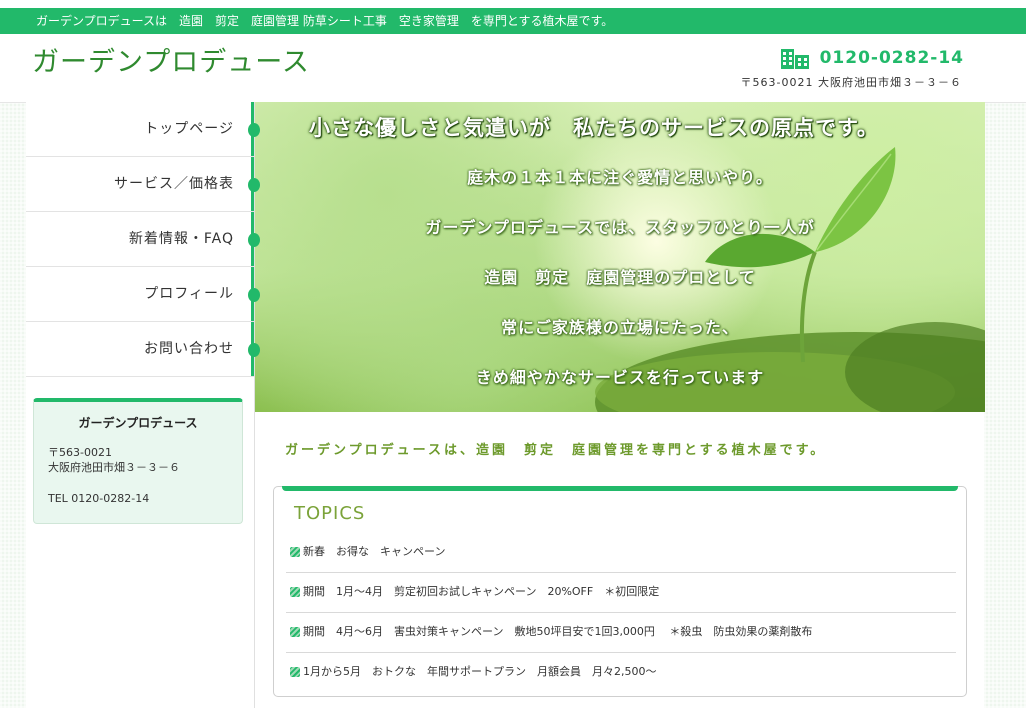 The width and height of the screenshot is (1026, 708). What do you see at coordinates (892, 58) in the screenshot?
I see `phone-number: 0120-0282-14` at bounding box center [892, 58].